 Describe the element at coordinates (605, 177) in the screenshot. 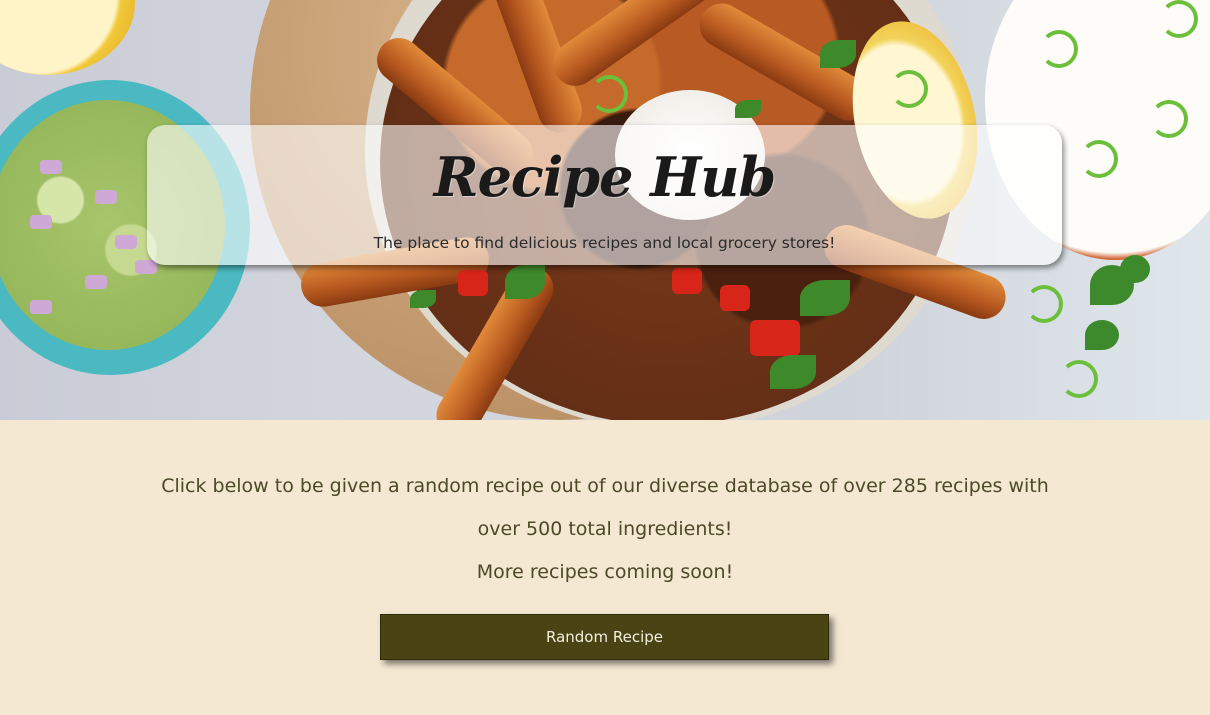

I see `site-title: Recipe Hub` at that location.